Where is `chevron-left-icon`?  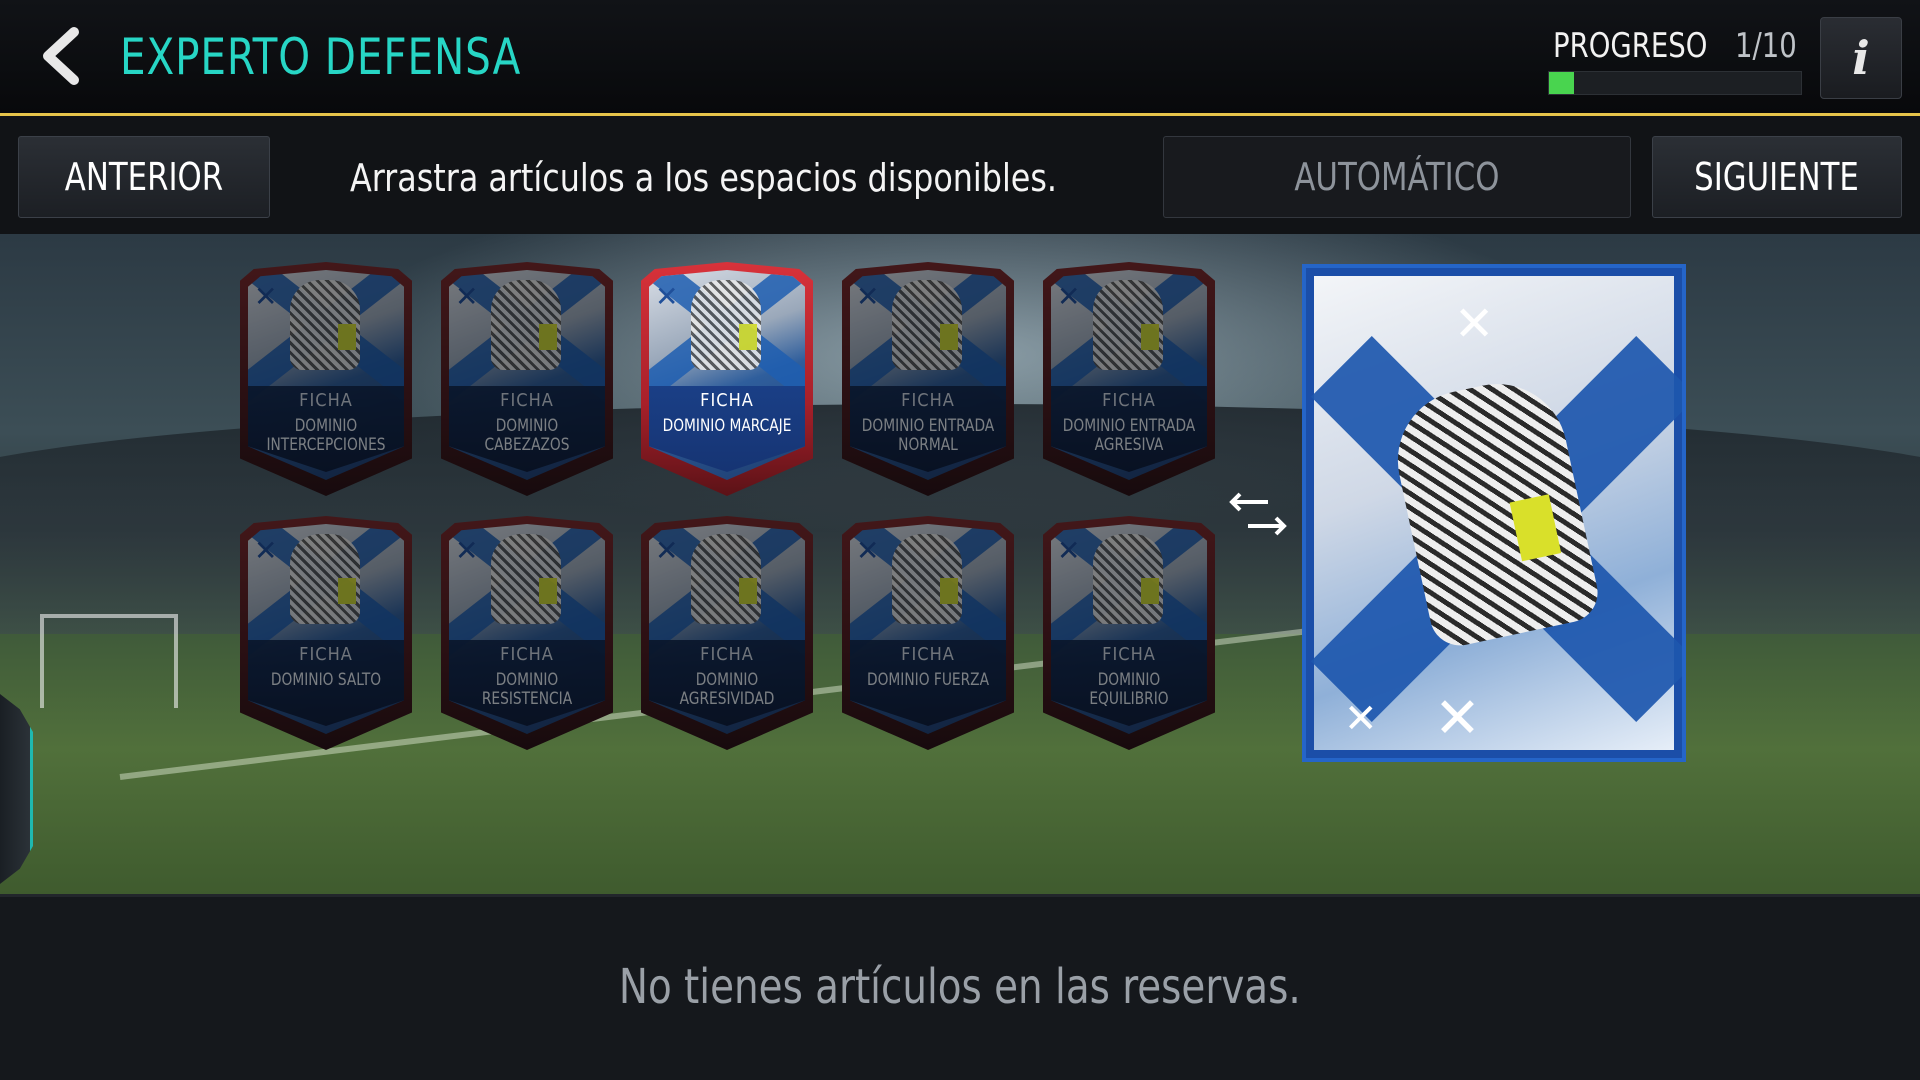
chevron-left-icon is located at coordinates (61, 56).